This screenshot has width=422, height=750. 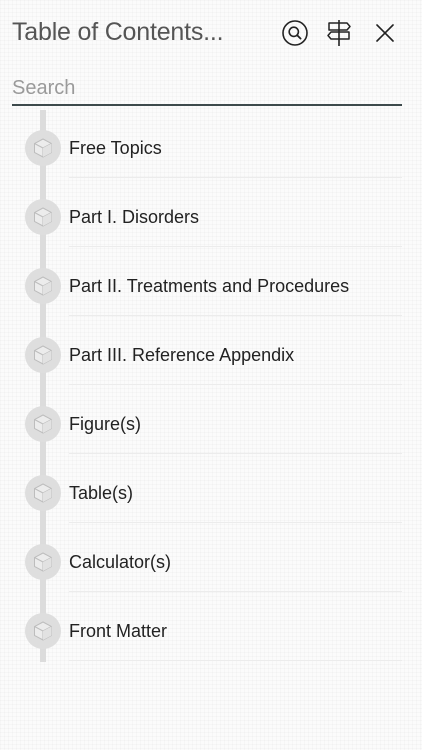 I want to click on toc-item: Calculator(s), so click(x=211, y=558).